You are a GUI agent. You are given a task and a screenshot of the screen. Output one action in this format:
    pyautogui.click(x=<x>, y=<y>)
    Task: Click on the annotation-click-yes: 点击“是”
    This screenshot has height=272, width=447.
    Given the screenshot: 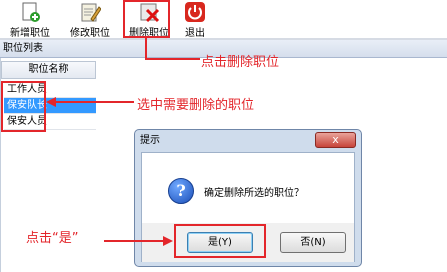 What is the action you would take?
    pyautogui.click(x=52, y=238)
    